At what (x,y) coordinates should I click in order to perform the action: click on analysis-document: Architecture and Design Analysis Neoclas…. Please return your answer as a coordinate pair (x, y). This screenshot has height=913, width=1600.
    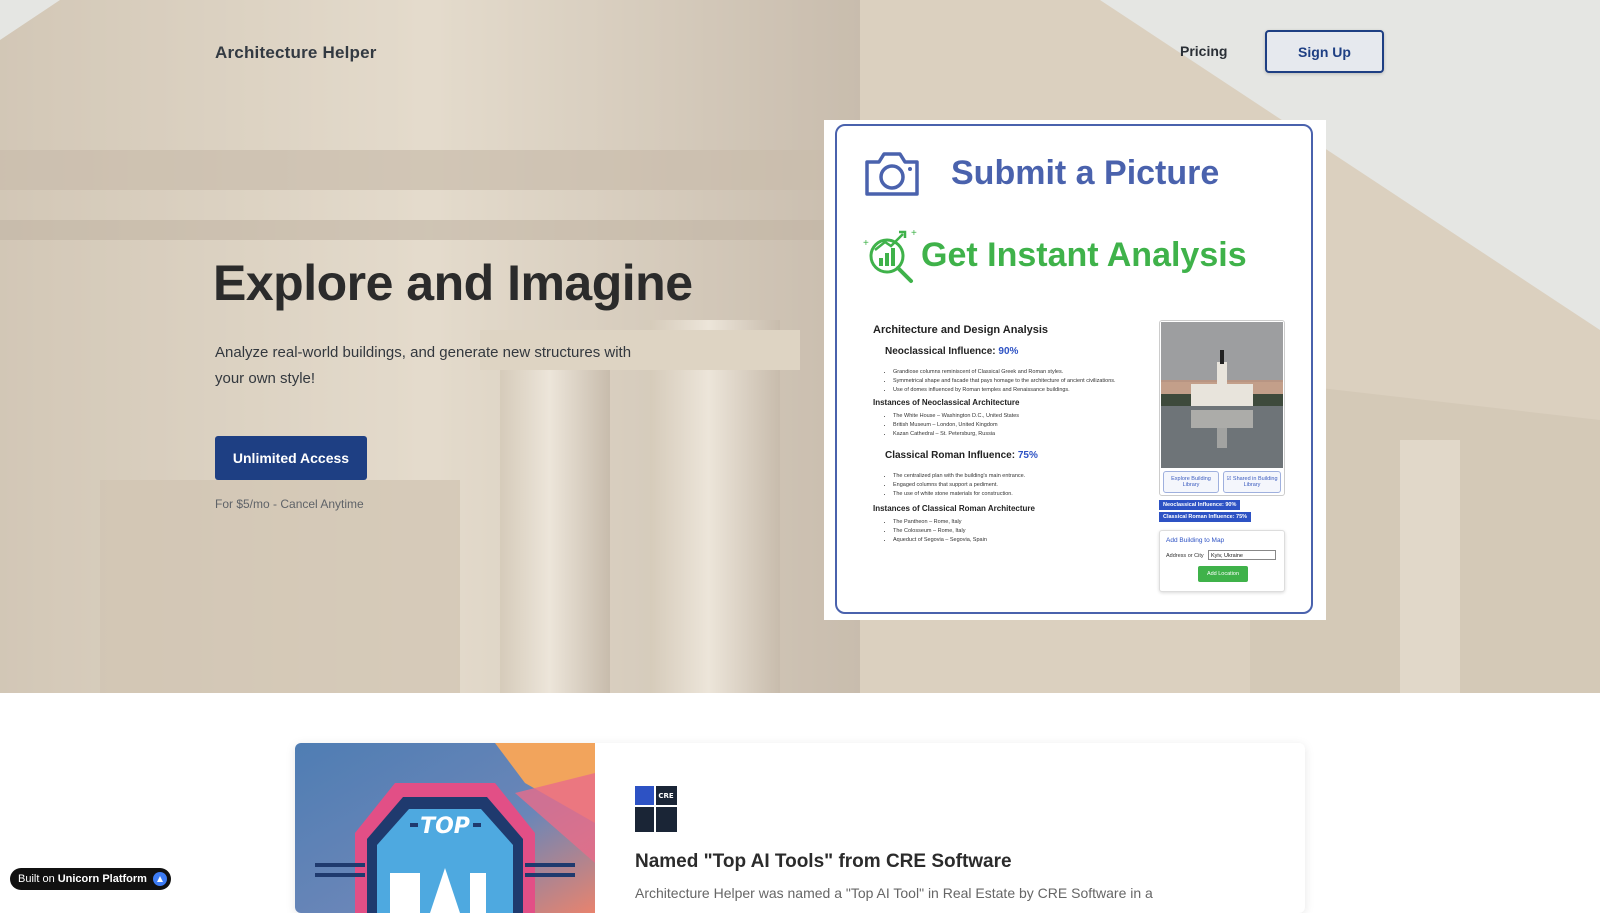
    Looking at the image, I should click on (1083, 461).